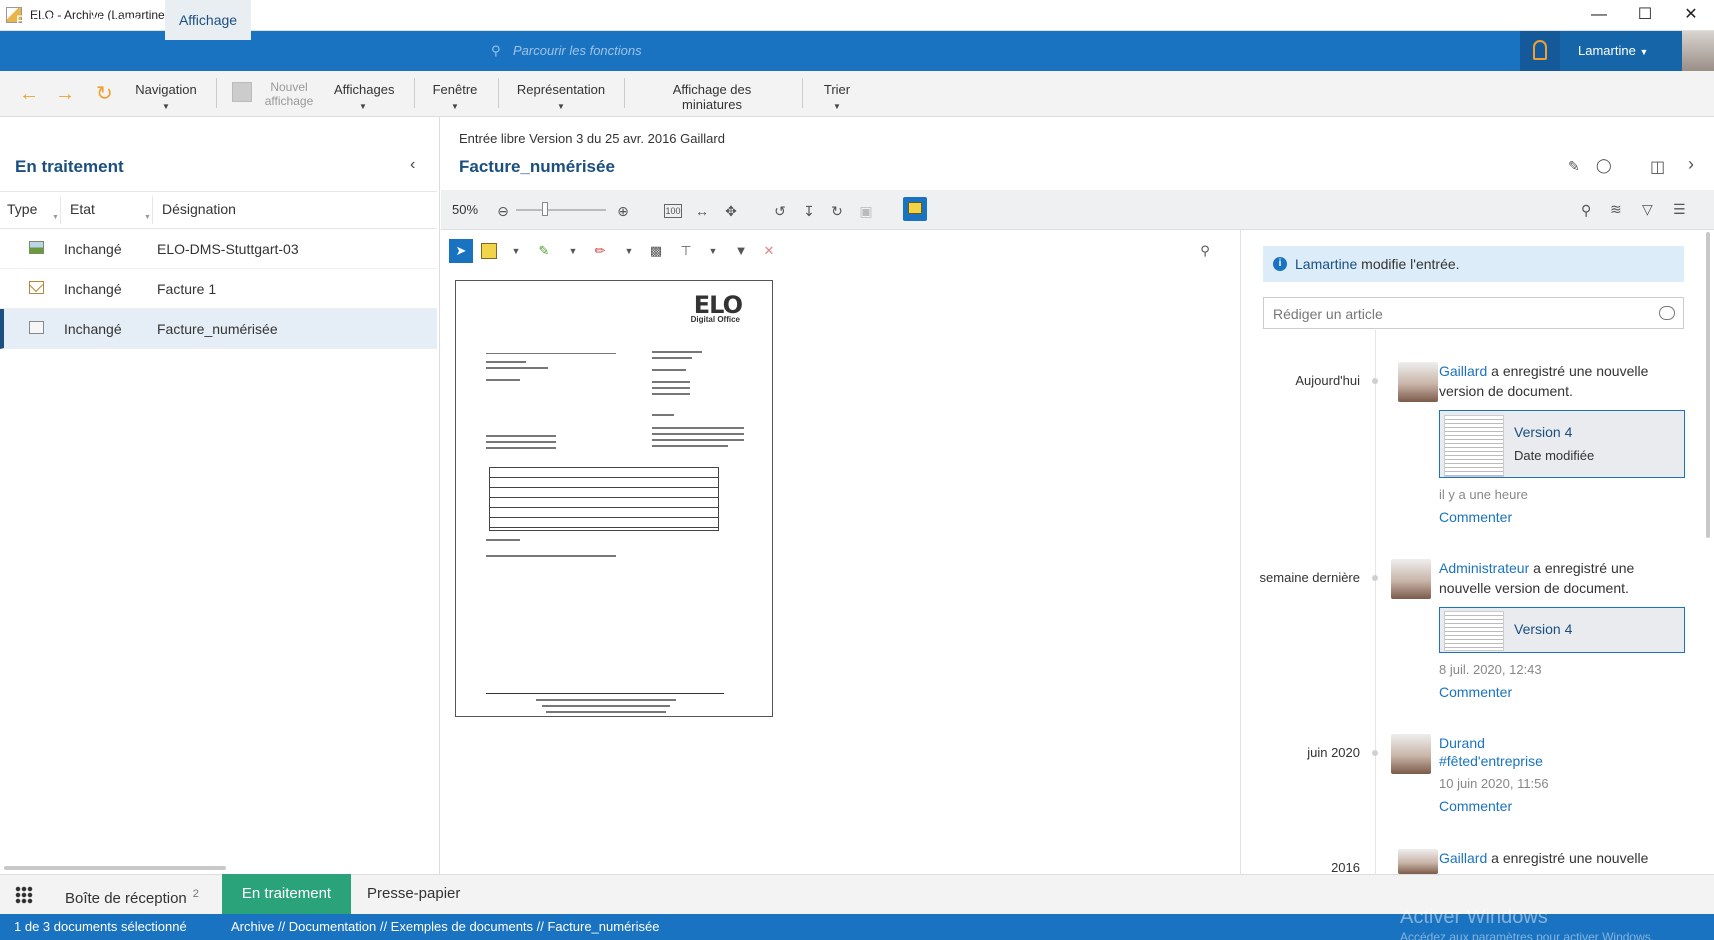 This screenshot has height=940, width=1714. What do you see at coordinates (915, 209) in the screenshot?
I see `annotation-toggle-icon` at bounding box center [915, 209].